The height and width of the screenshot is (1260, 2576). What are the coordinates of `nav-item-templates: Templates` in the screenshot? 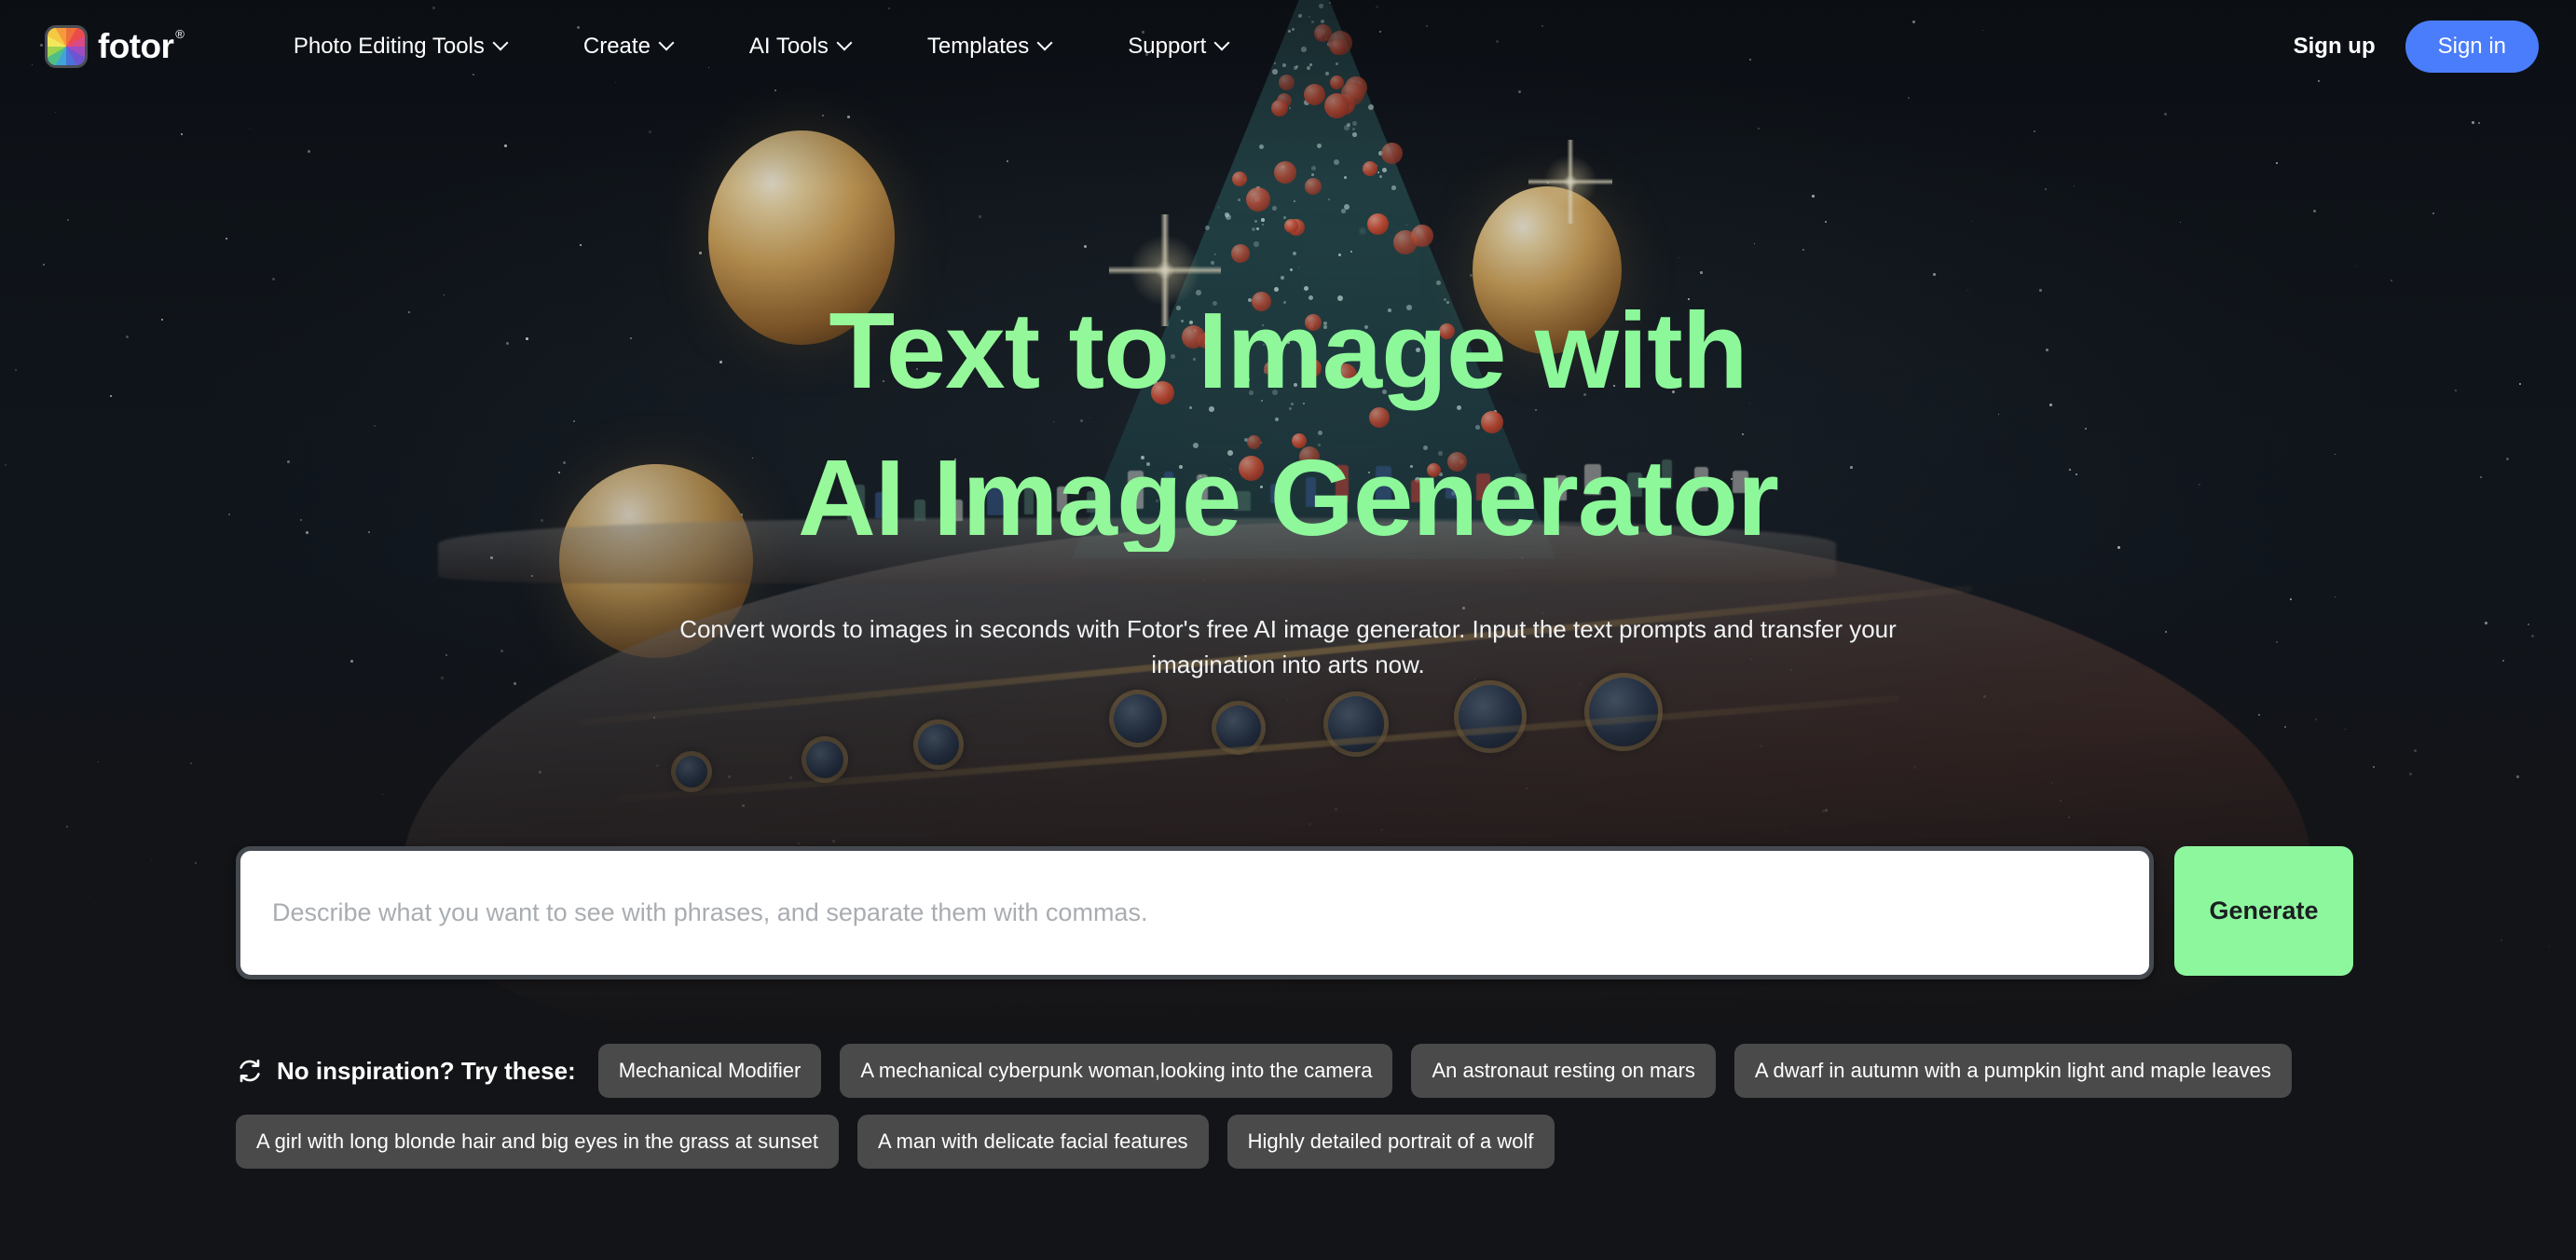 It's located at (989, 47).